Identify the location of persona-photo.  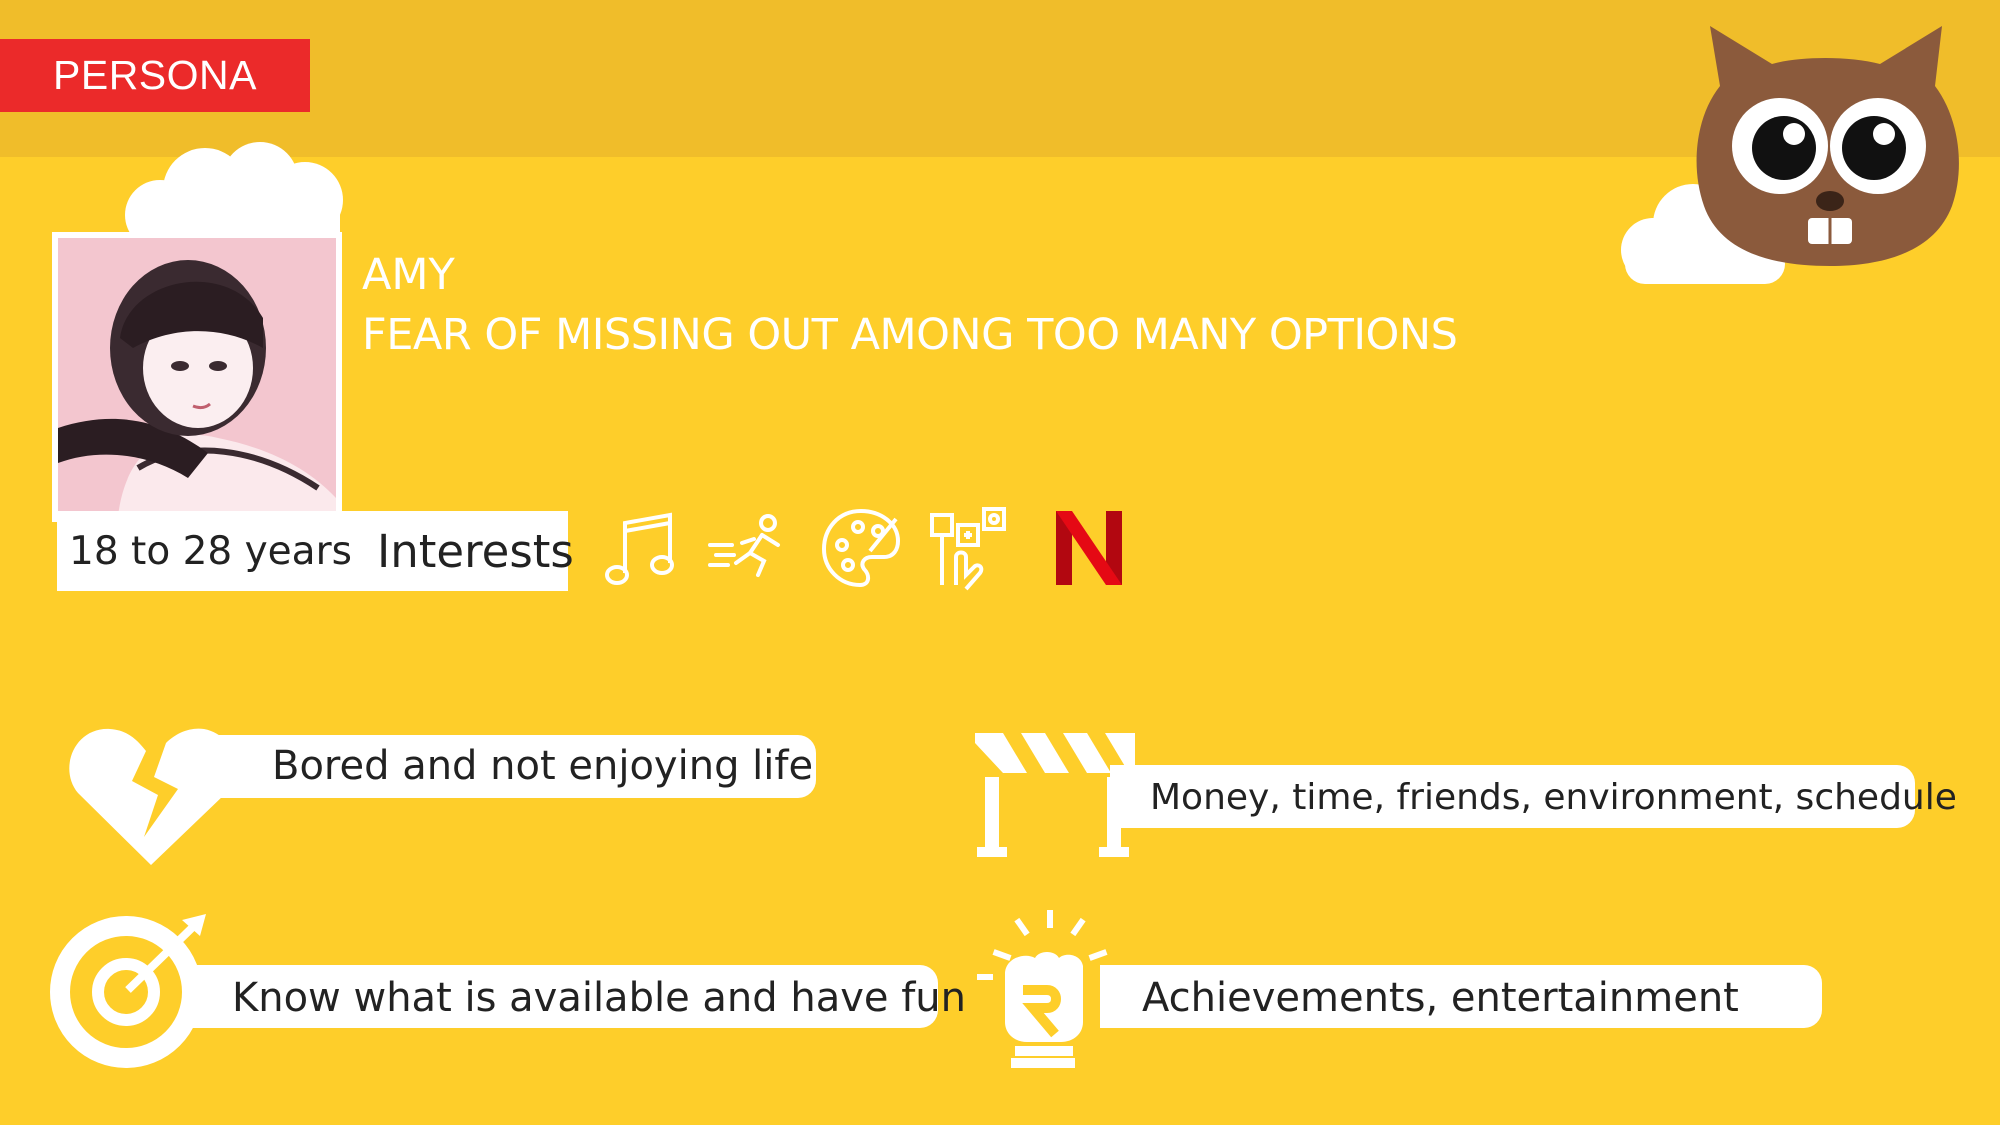
(197, 377).